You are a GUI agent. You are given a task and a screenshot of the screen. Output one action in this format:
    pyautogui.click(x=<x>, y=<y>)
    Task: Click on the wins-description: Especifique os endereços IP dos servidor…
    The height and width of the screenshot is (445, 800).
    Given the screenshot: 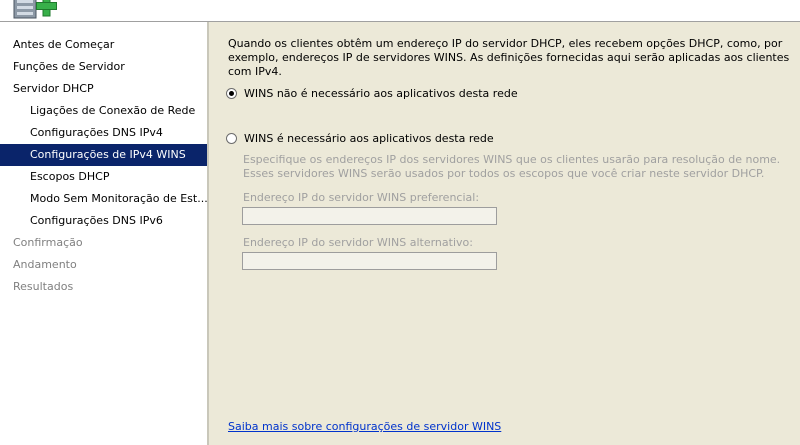 What is the action you would take?
    pyautogui.click(x=512, y=166)
    